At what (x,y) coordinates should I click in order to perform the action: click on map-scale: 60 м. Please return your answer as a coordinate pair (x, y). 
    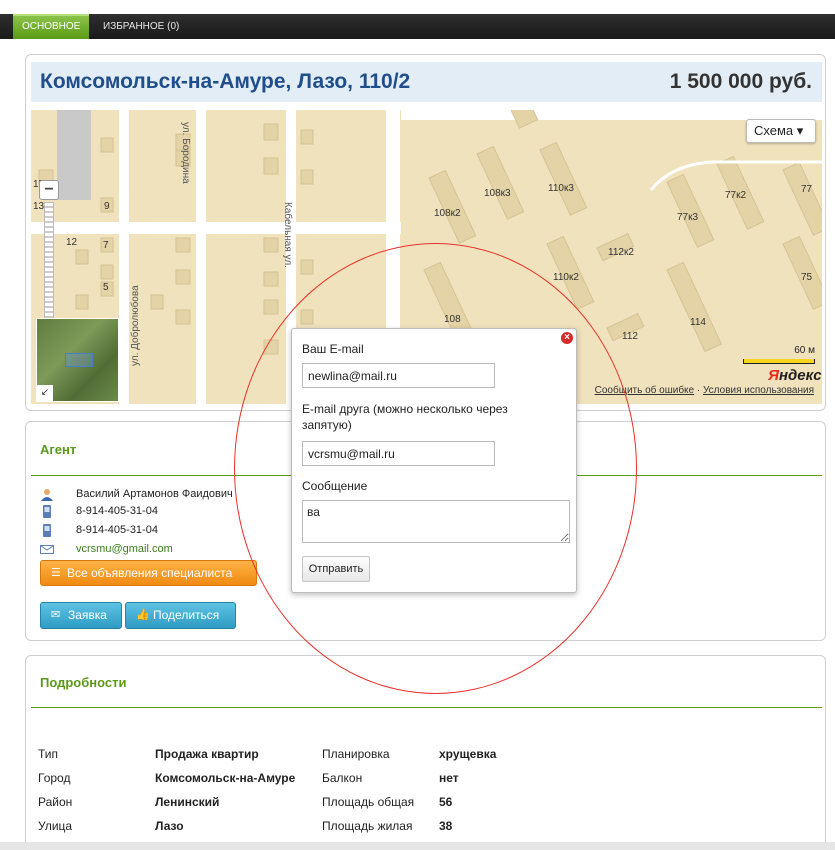
    Looking at the image, I should click on (779, 355).